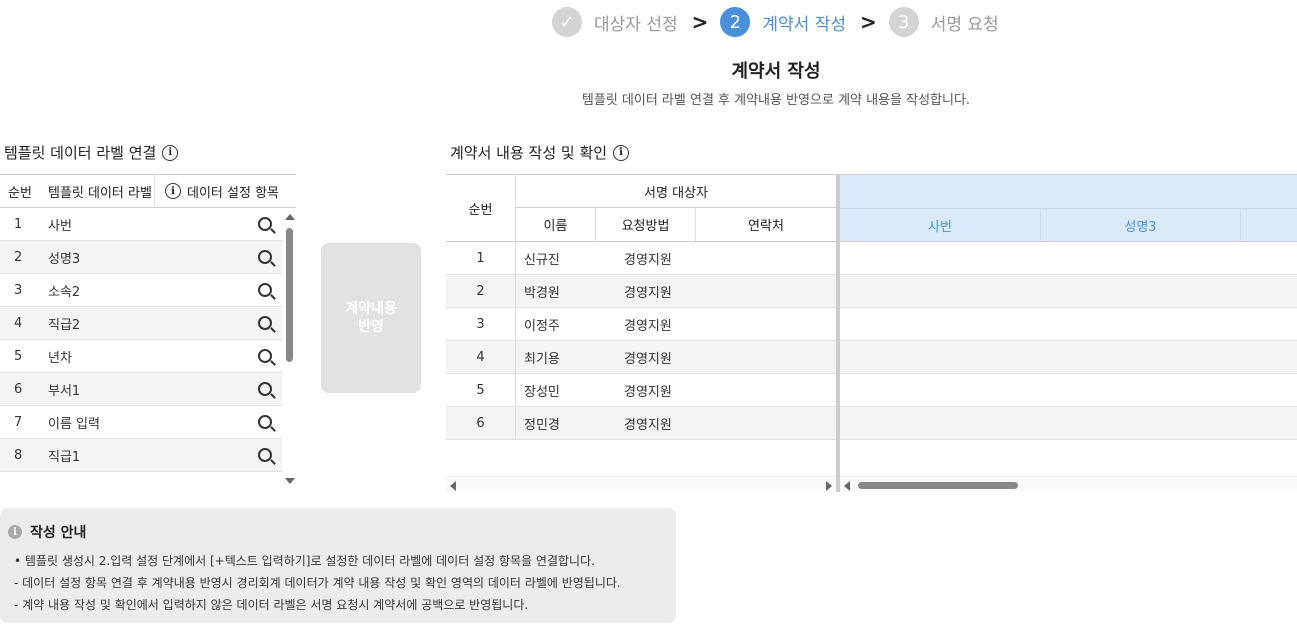 The height and width of the screenshot is (629, 1297). I want to click on guide-title-text: 작성 안내, so click(58, 533).